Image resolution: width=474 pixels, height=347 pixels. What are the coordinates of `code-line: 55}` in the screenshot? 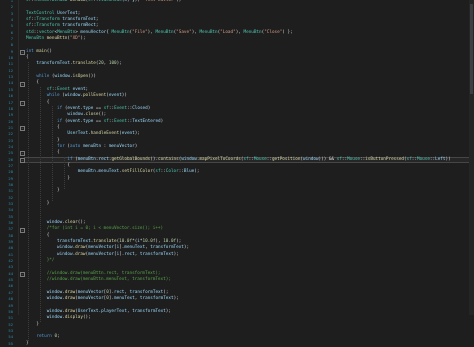 It's located at (237, 344).